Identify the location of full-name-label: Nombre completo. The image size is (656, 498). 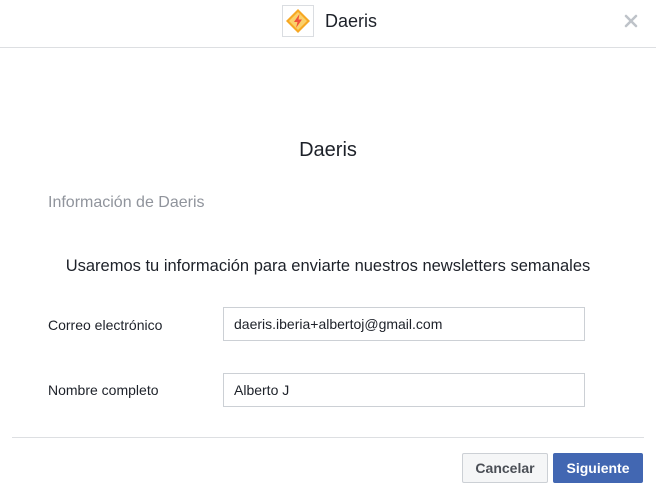
(103, 390).